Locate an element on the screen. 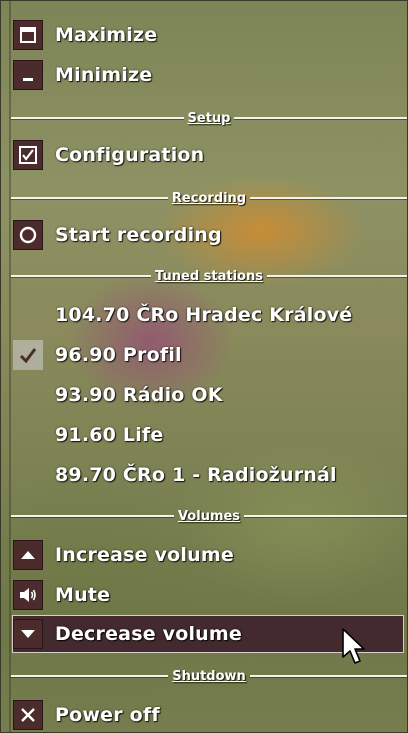 The height and width of the screenshot is (733, 408). decrease-volume-label: Decrease volume is located at coordinates (148, 634).